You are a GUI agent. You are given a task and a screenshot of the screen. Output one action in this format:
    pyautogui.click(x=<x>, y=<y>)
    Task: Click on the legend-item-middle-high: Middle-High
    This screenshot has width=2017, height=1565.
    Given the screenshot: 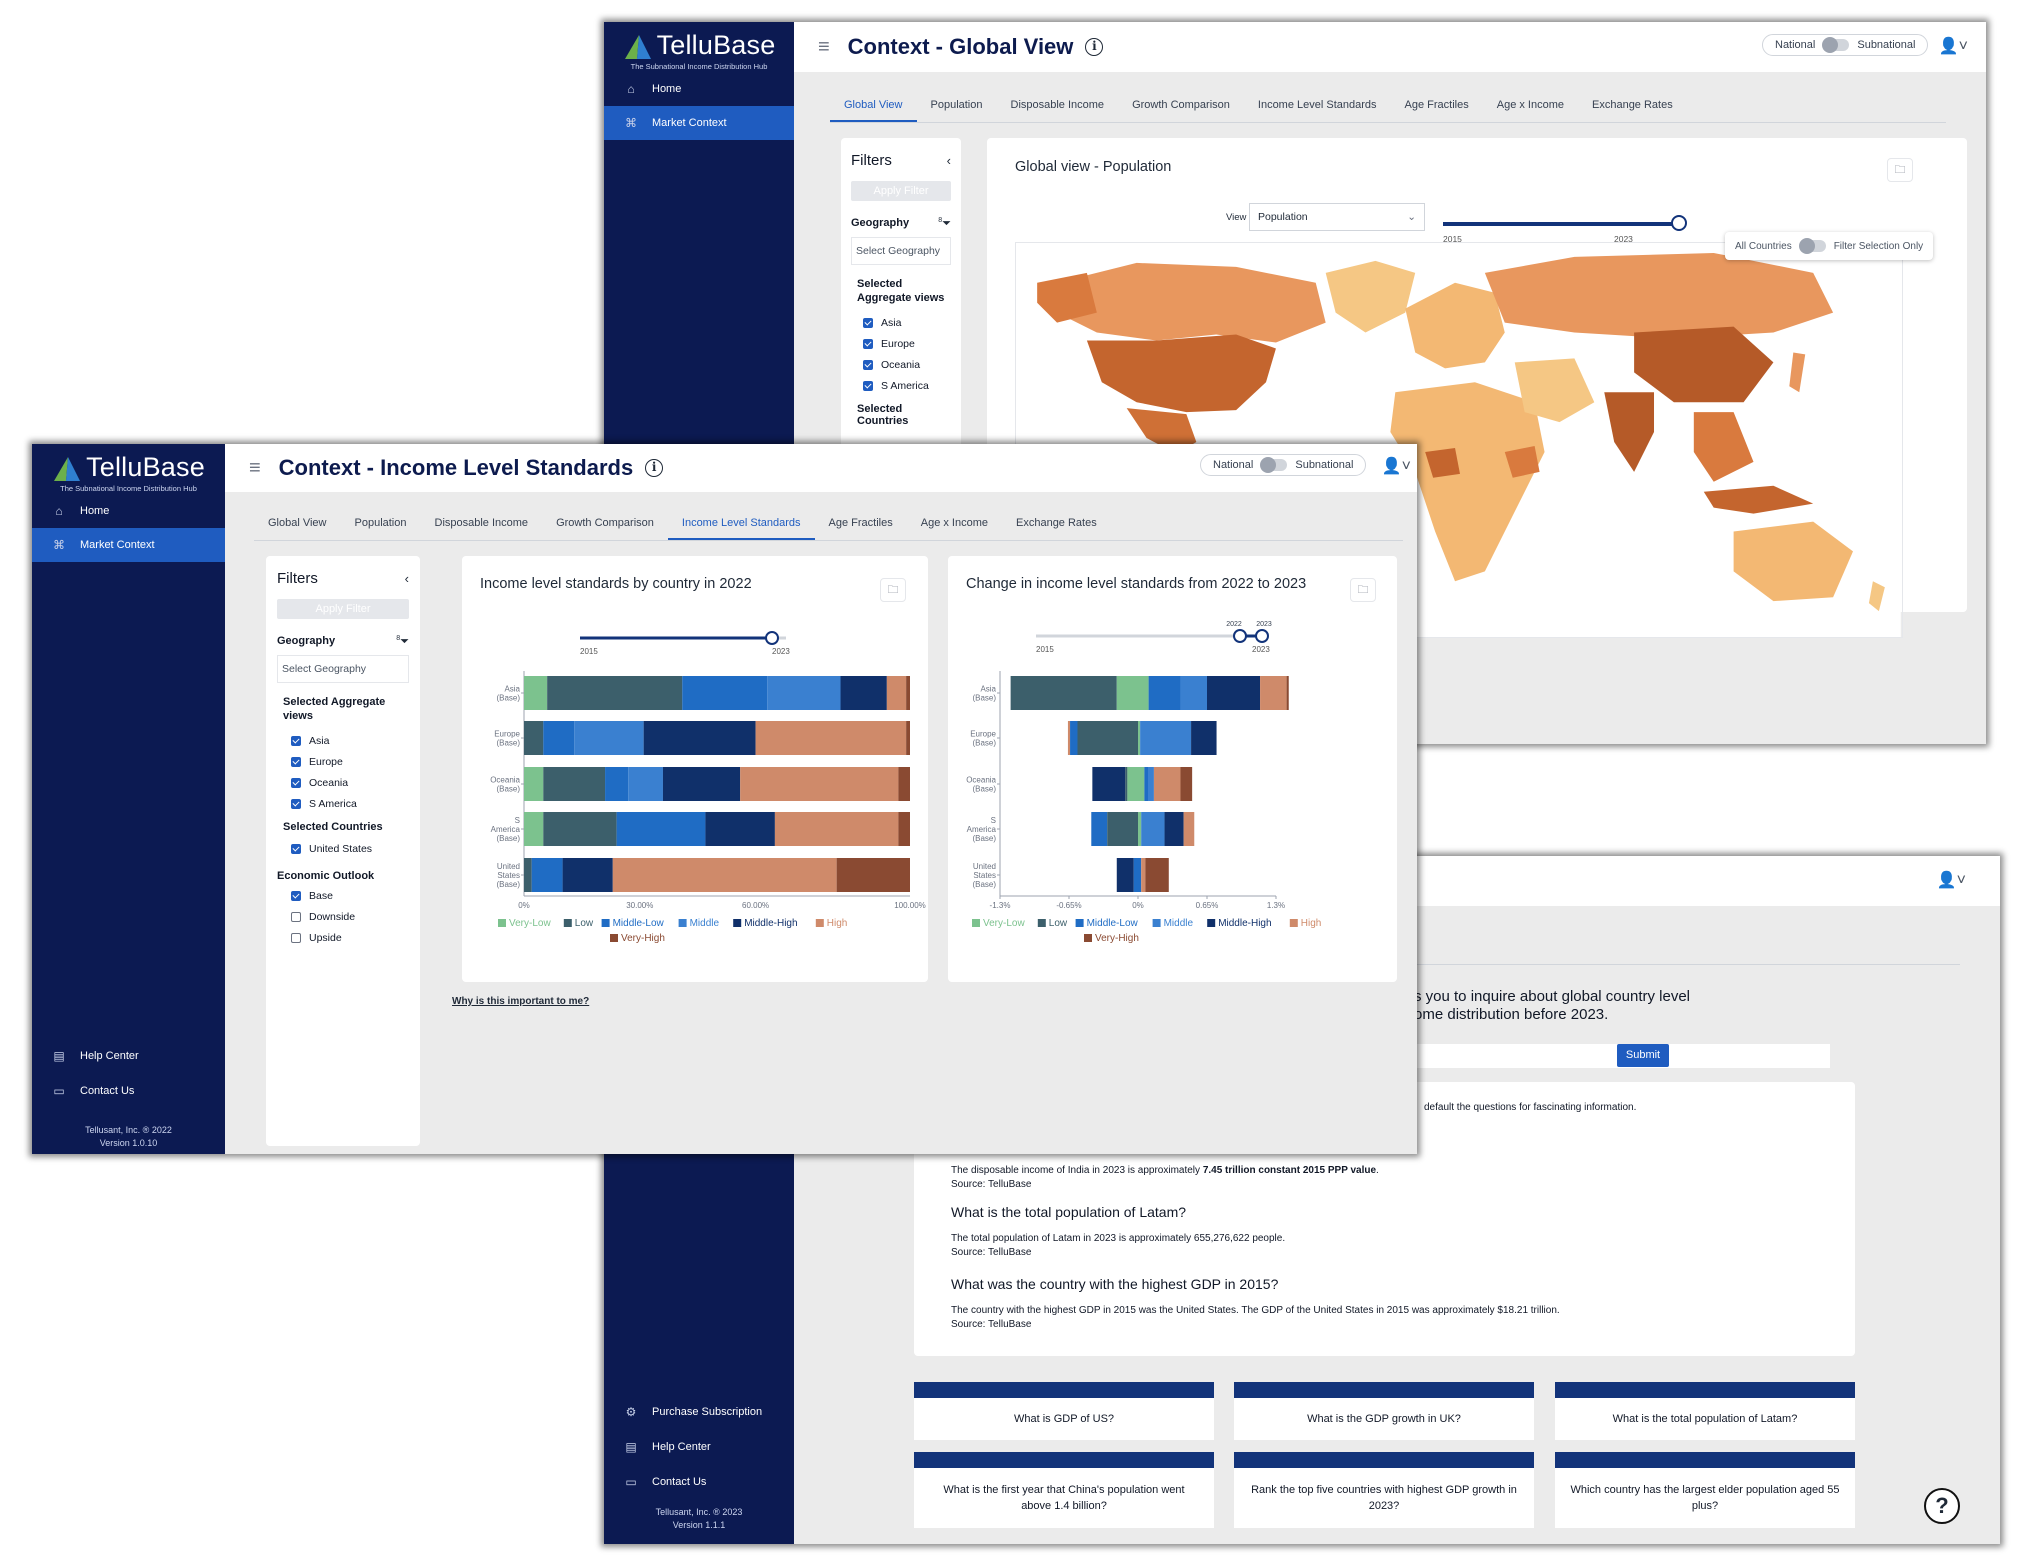 What is the action you would take?
    pyautogui.click(x=1239, y=923)
    